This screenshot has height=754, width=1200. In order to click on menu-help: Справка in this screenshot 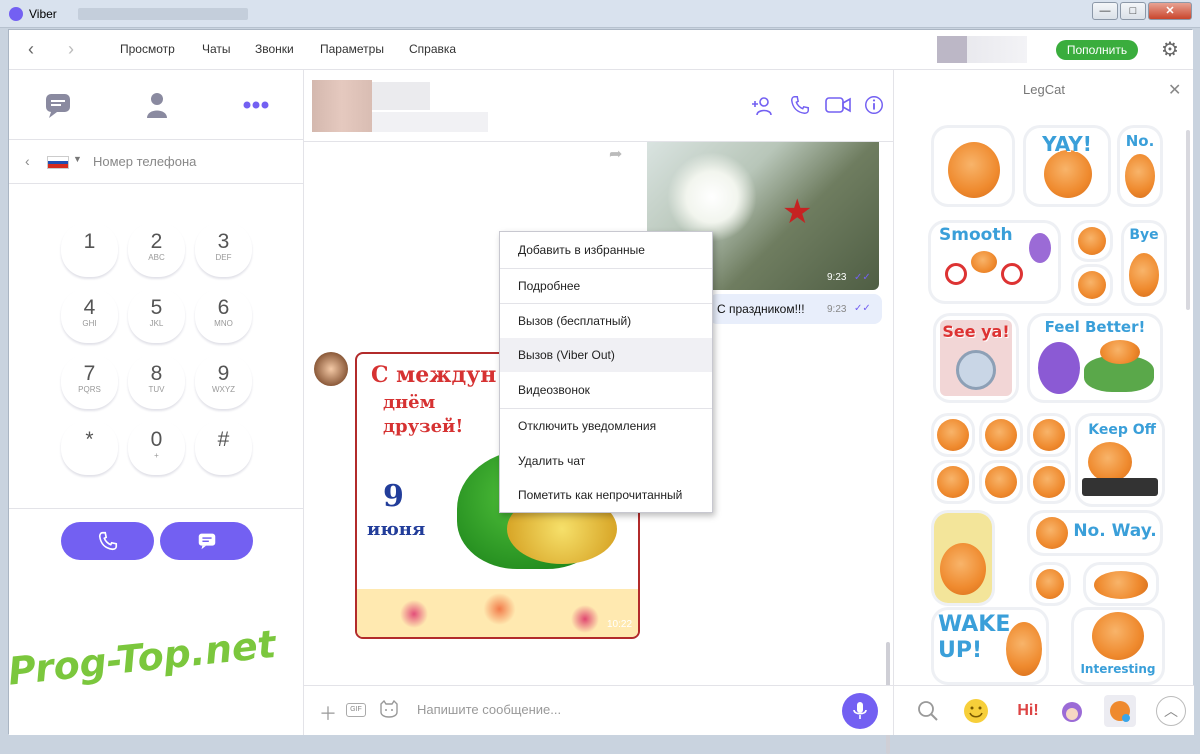, I will do `click(432, 49)`.